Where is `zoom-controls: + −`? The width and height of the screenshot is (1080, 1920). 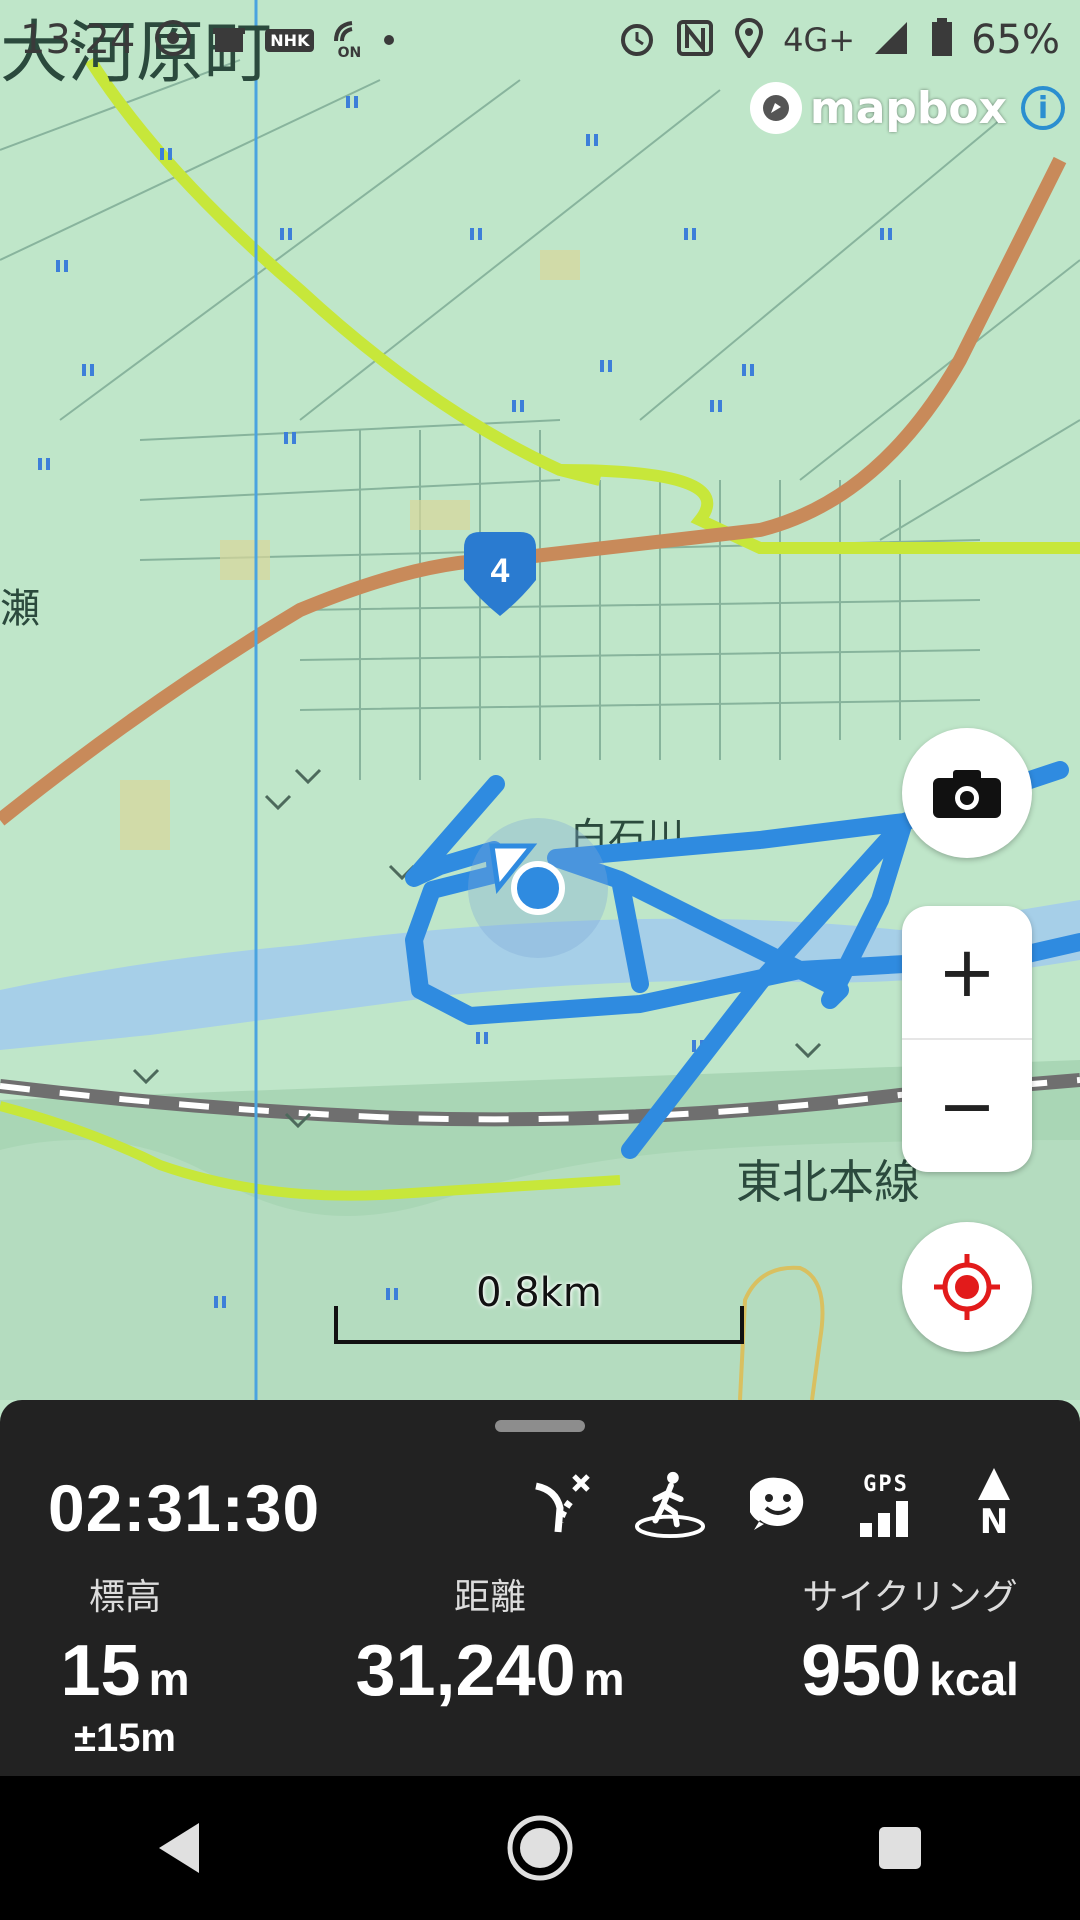
zoom-controls: + − is located at coordinates (967, 1039).